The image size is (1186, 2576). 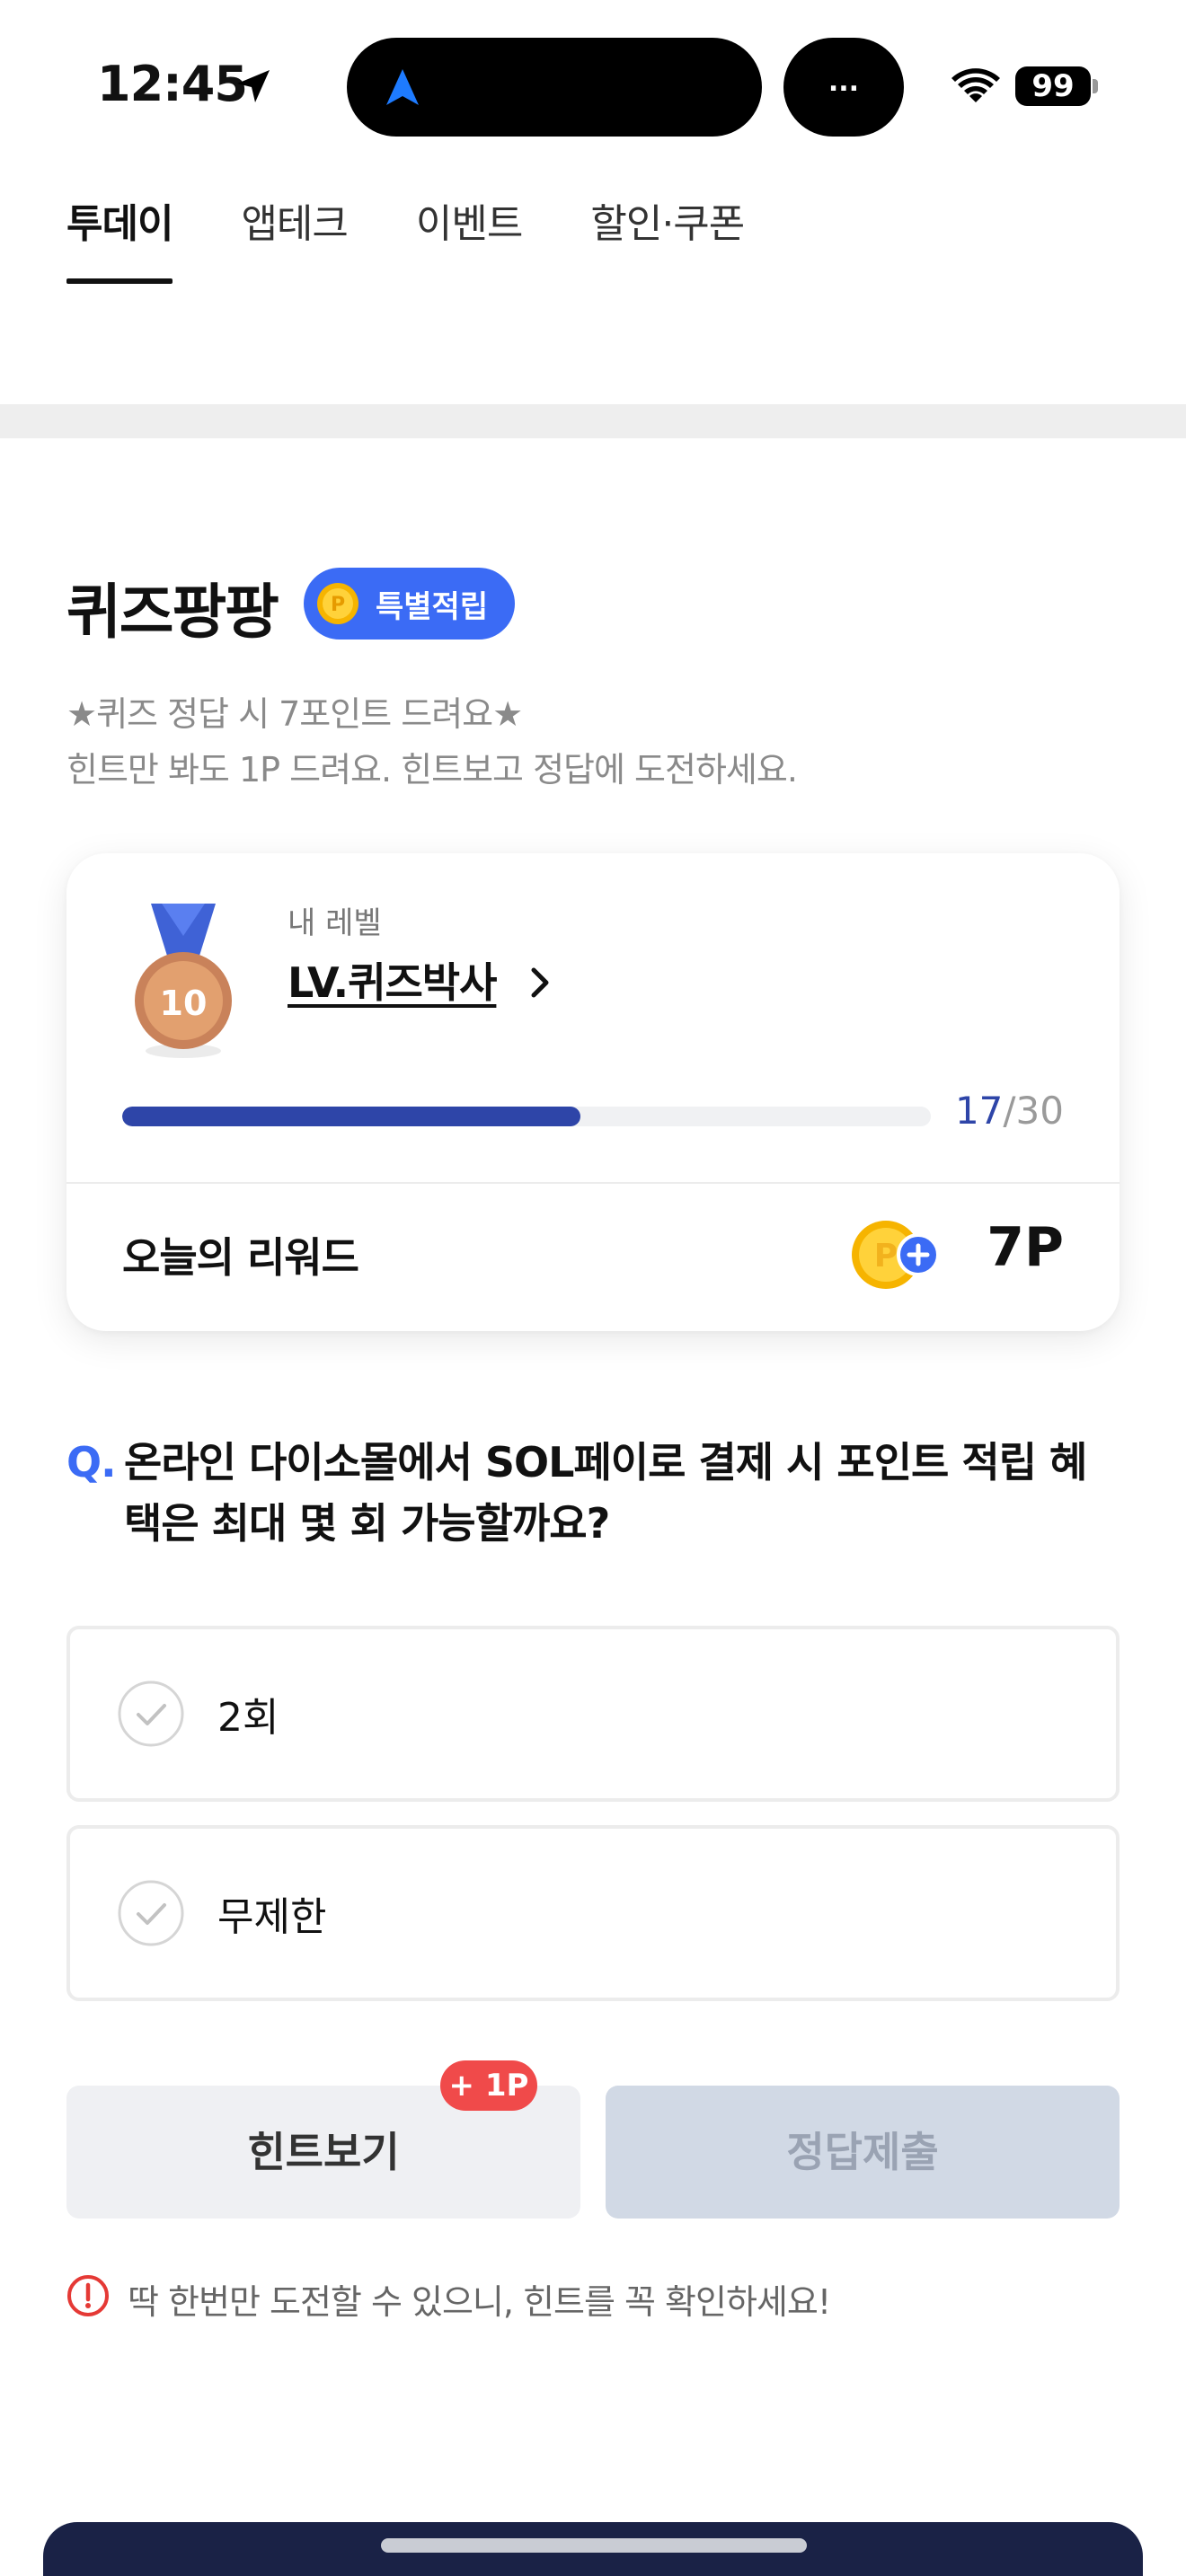 I want to click on answer-option-2: 무제한, so click(x=593, y=1913).